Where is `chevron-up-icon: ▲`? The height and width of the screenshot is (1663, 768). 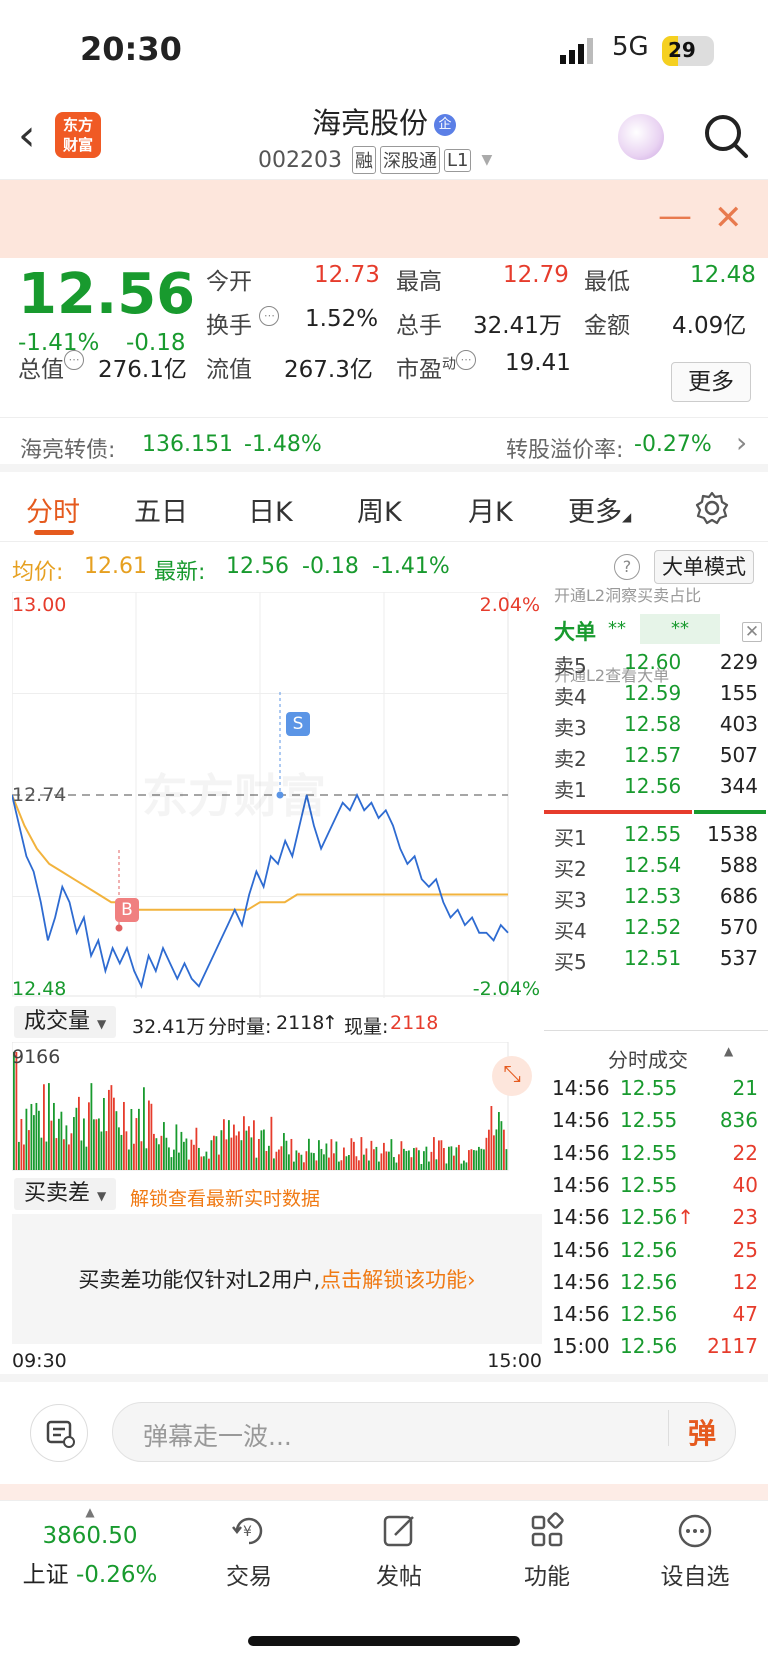
chevron-up-icon: ▲ is located at coordinates (728, 1051).